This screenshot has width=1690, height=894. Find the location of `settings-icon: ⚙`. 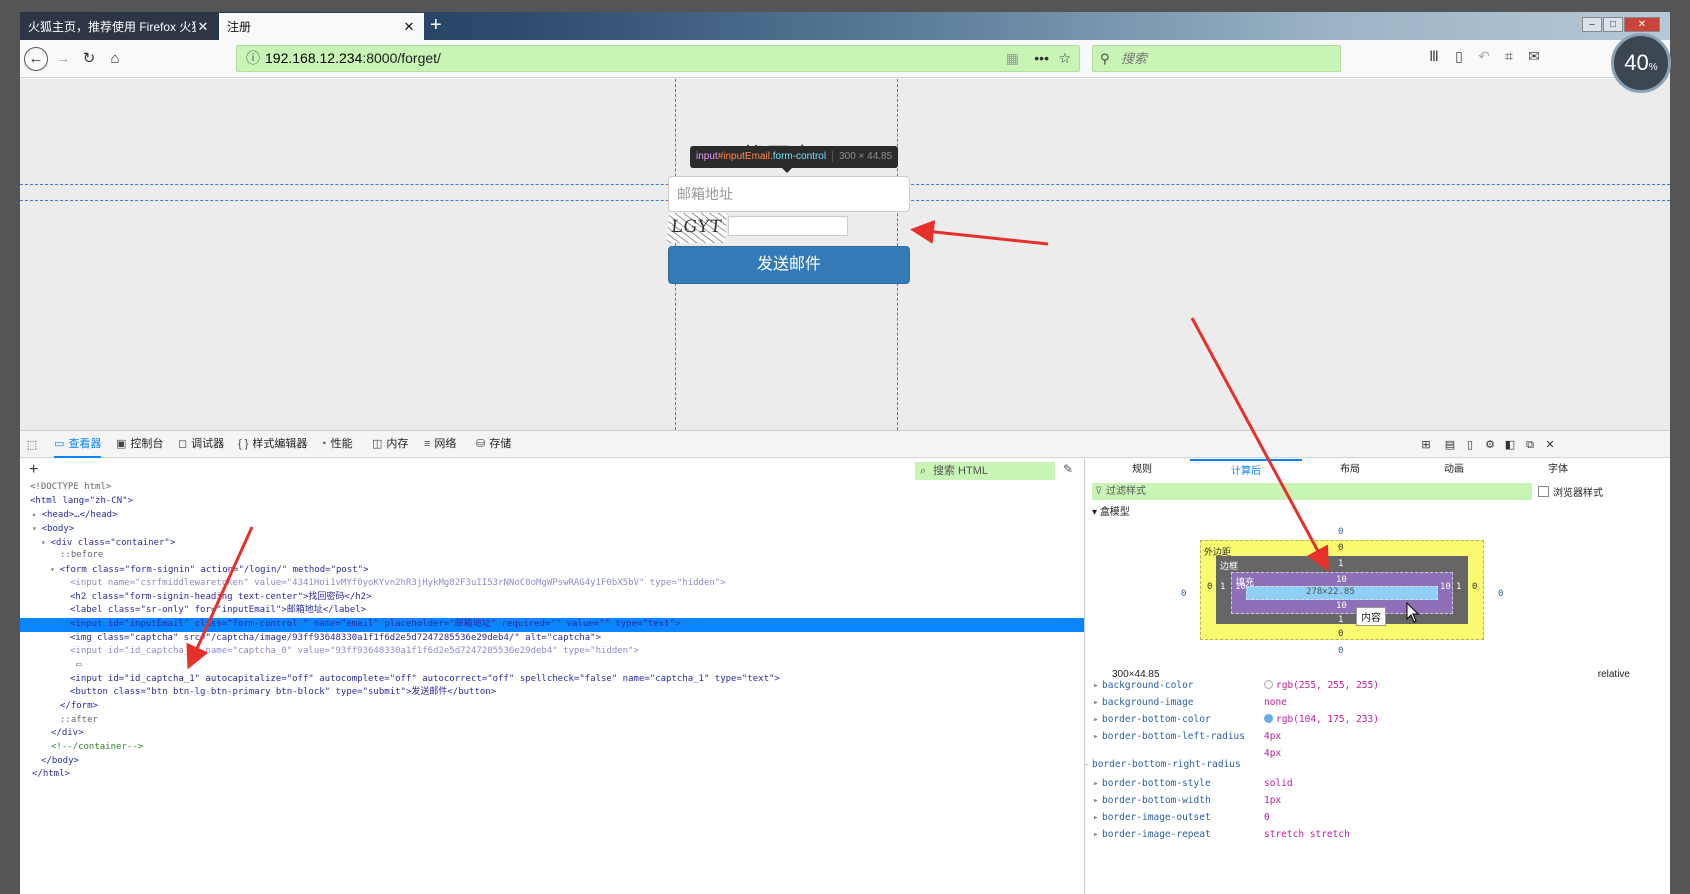

settings-icon: ⚙ is located at coordinates (1490, 445).